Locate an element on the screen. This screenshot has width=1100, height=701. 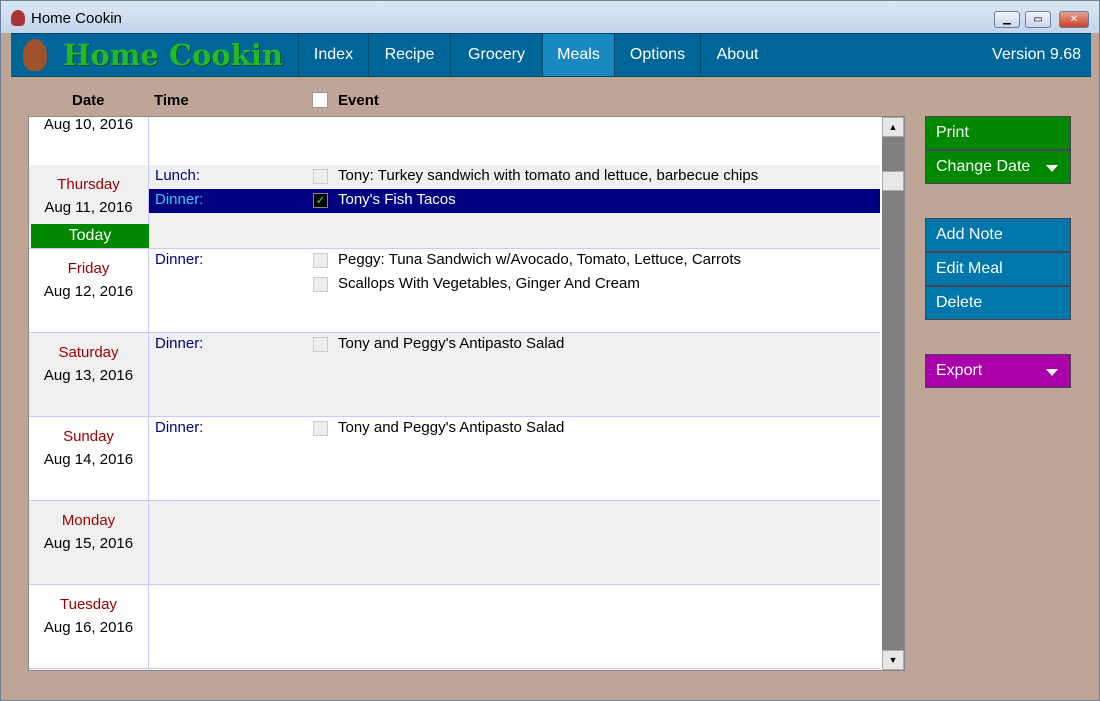
date-cell: Sunday Aug 14, 2016 is located at coordinates (89, 458).